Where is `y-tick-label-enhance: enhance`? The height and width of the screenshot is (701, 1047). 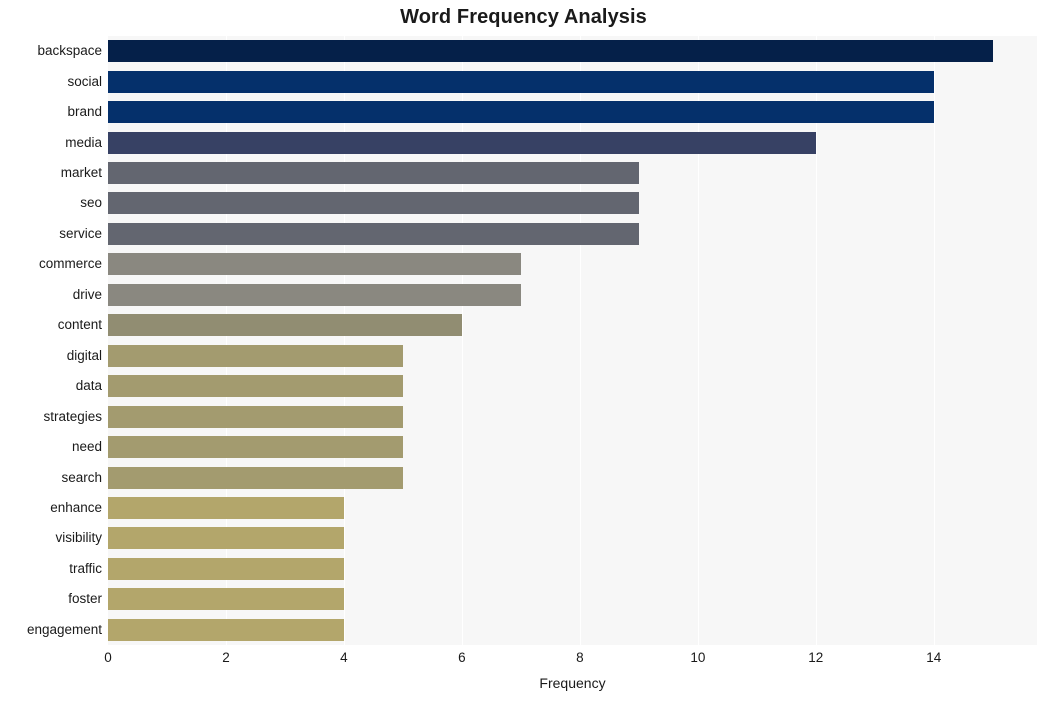
y-tick-label-enhance: enhance is located at coordinates (76, 507).